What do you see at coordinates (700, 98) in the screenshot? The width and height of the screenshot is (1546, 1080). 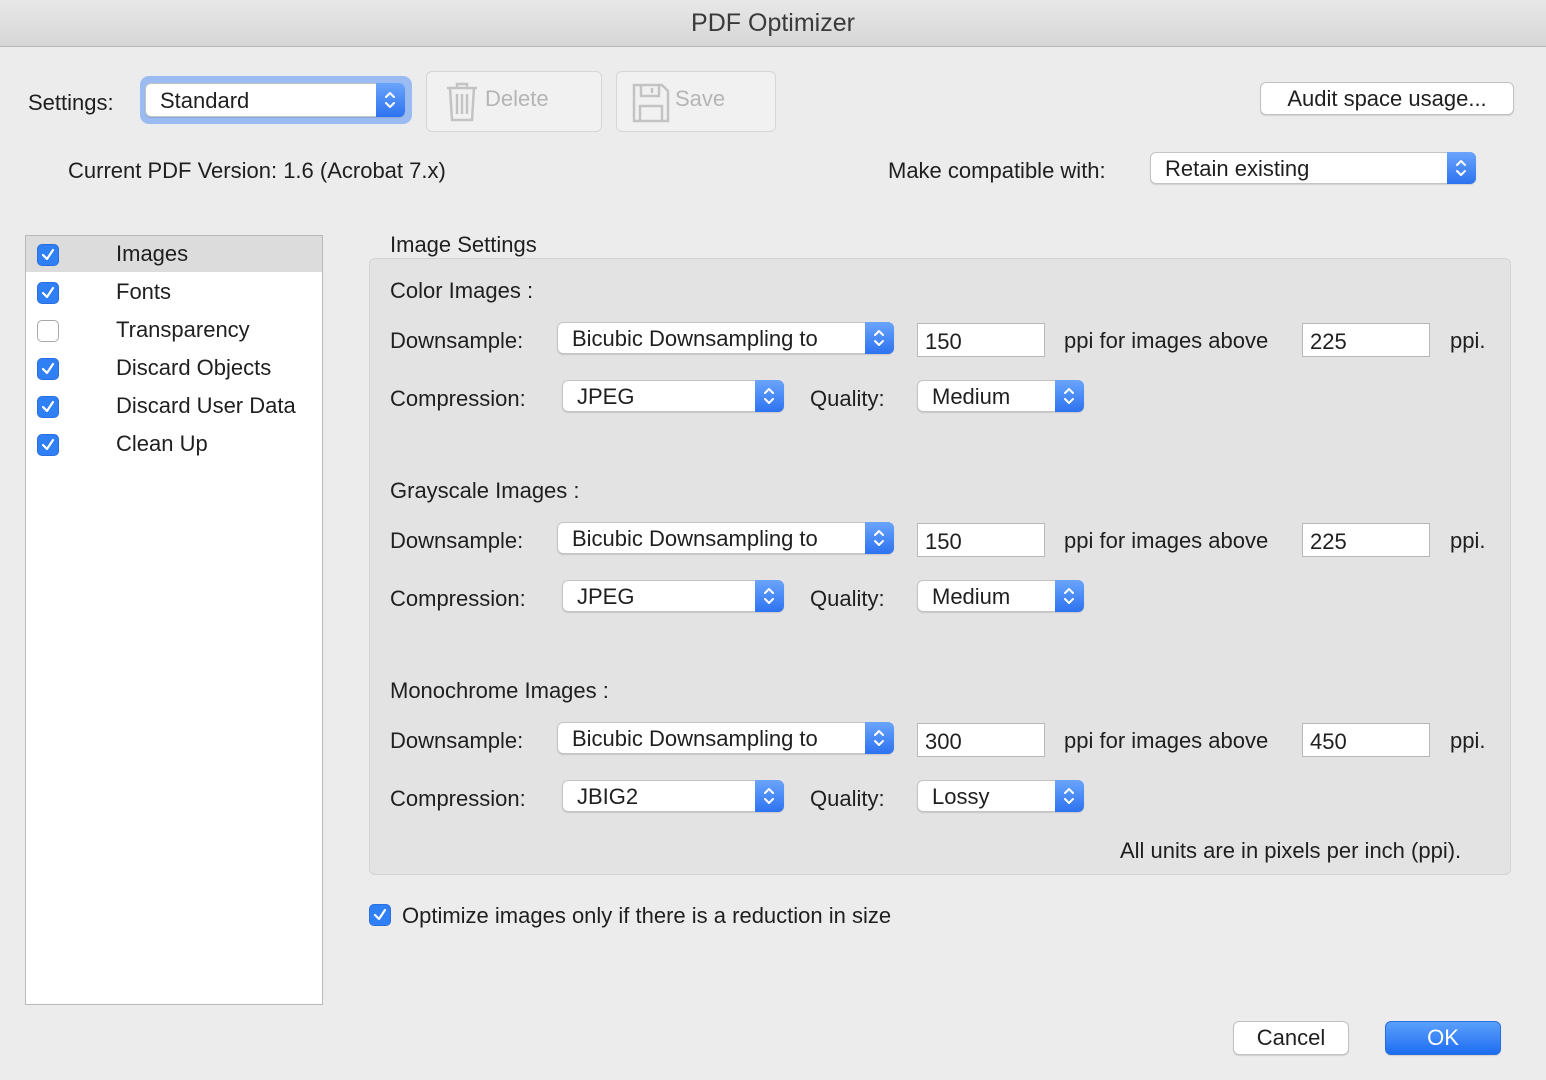 I see `save-button-label: Save` at bounding box center [700, 98].